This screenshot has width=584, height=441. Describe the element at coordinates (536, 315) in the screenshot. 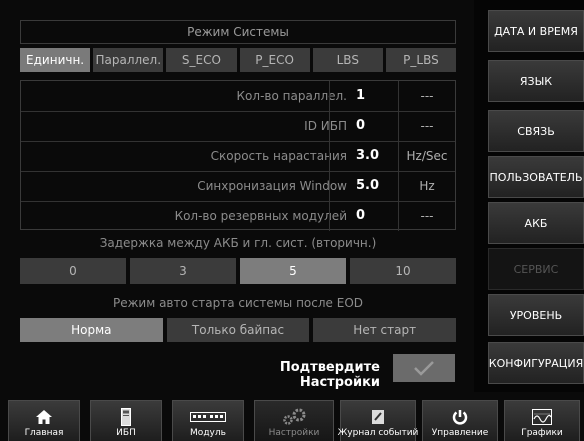

I see `menu-level-button: УРОВЕНЬ` at that location.